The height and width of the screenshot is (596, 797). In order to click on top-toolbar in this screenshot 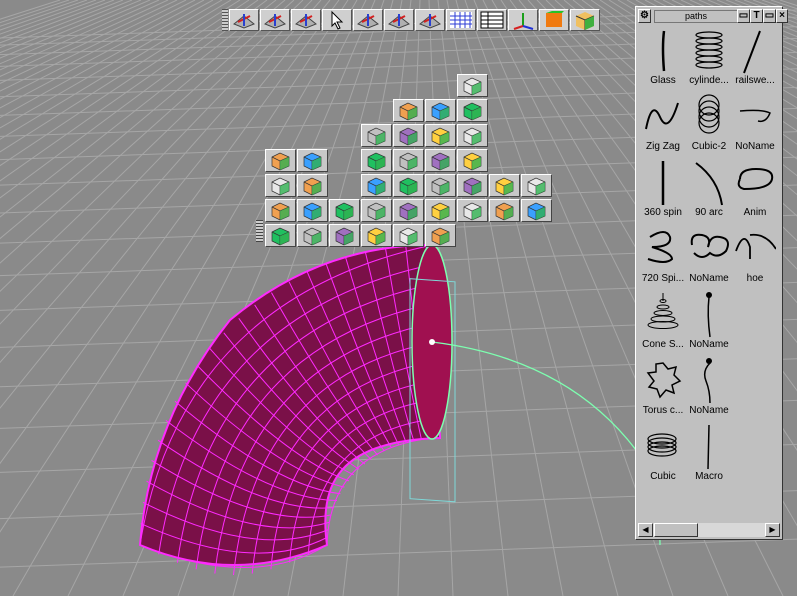, I will do `click(411, 20)`.